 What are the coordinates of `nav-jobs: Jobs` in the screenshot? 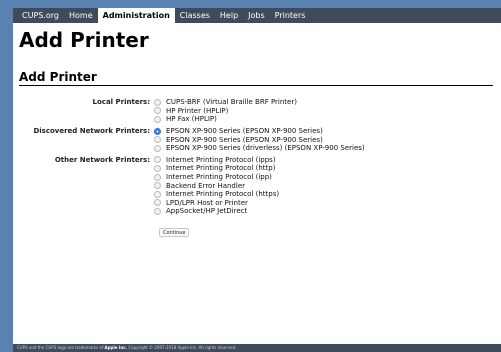 It's located at (256, 15).